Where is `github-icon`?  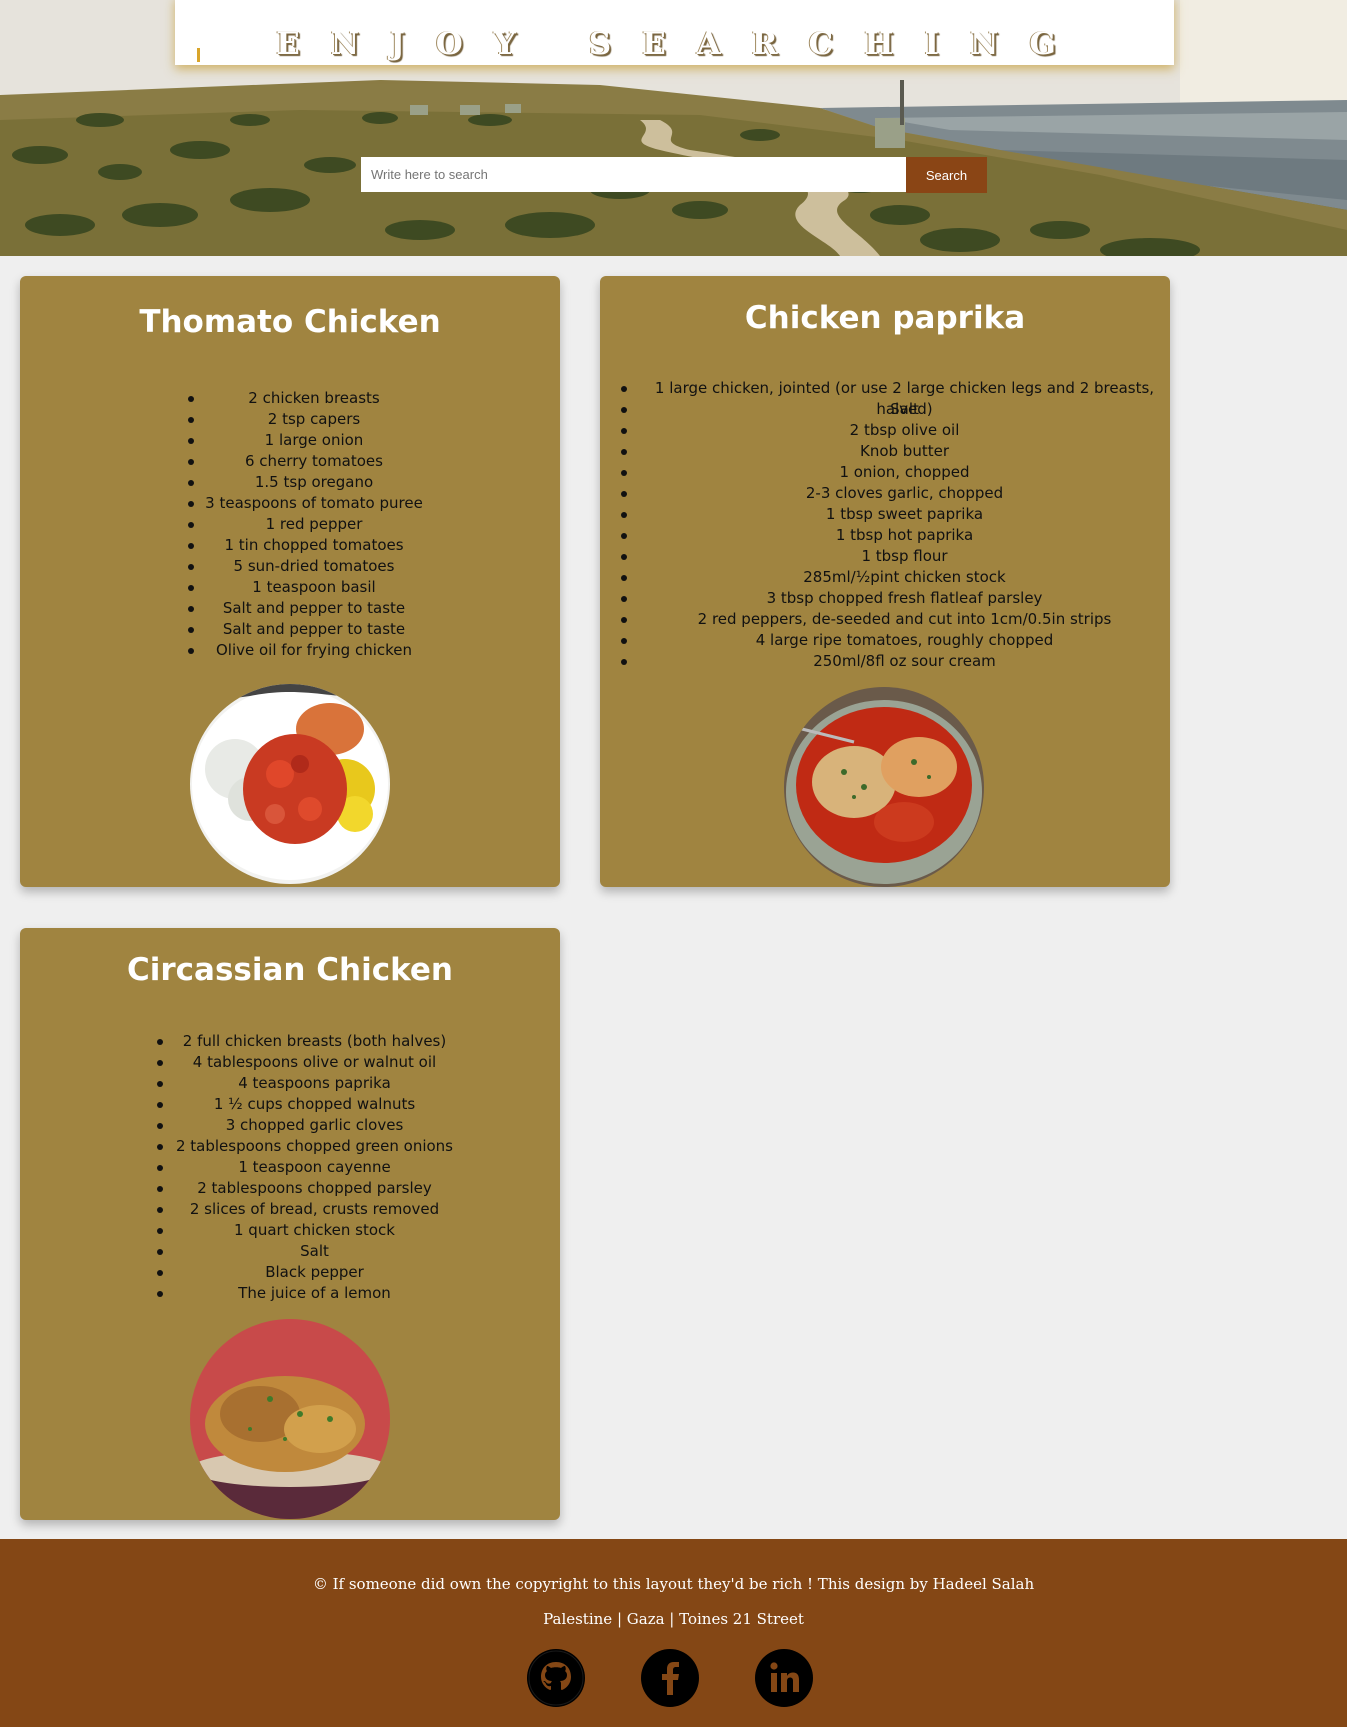
github-icon is located at coordinates (556, 1678).